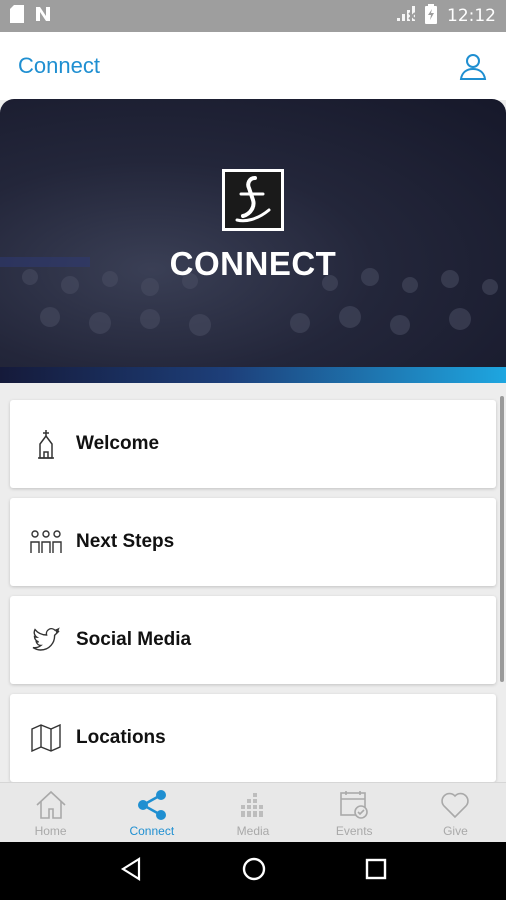 This screenshot has width=506, height=900. I want to click on church-icon, so click(46, 444).